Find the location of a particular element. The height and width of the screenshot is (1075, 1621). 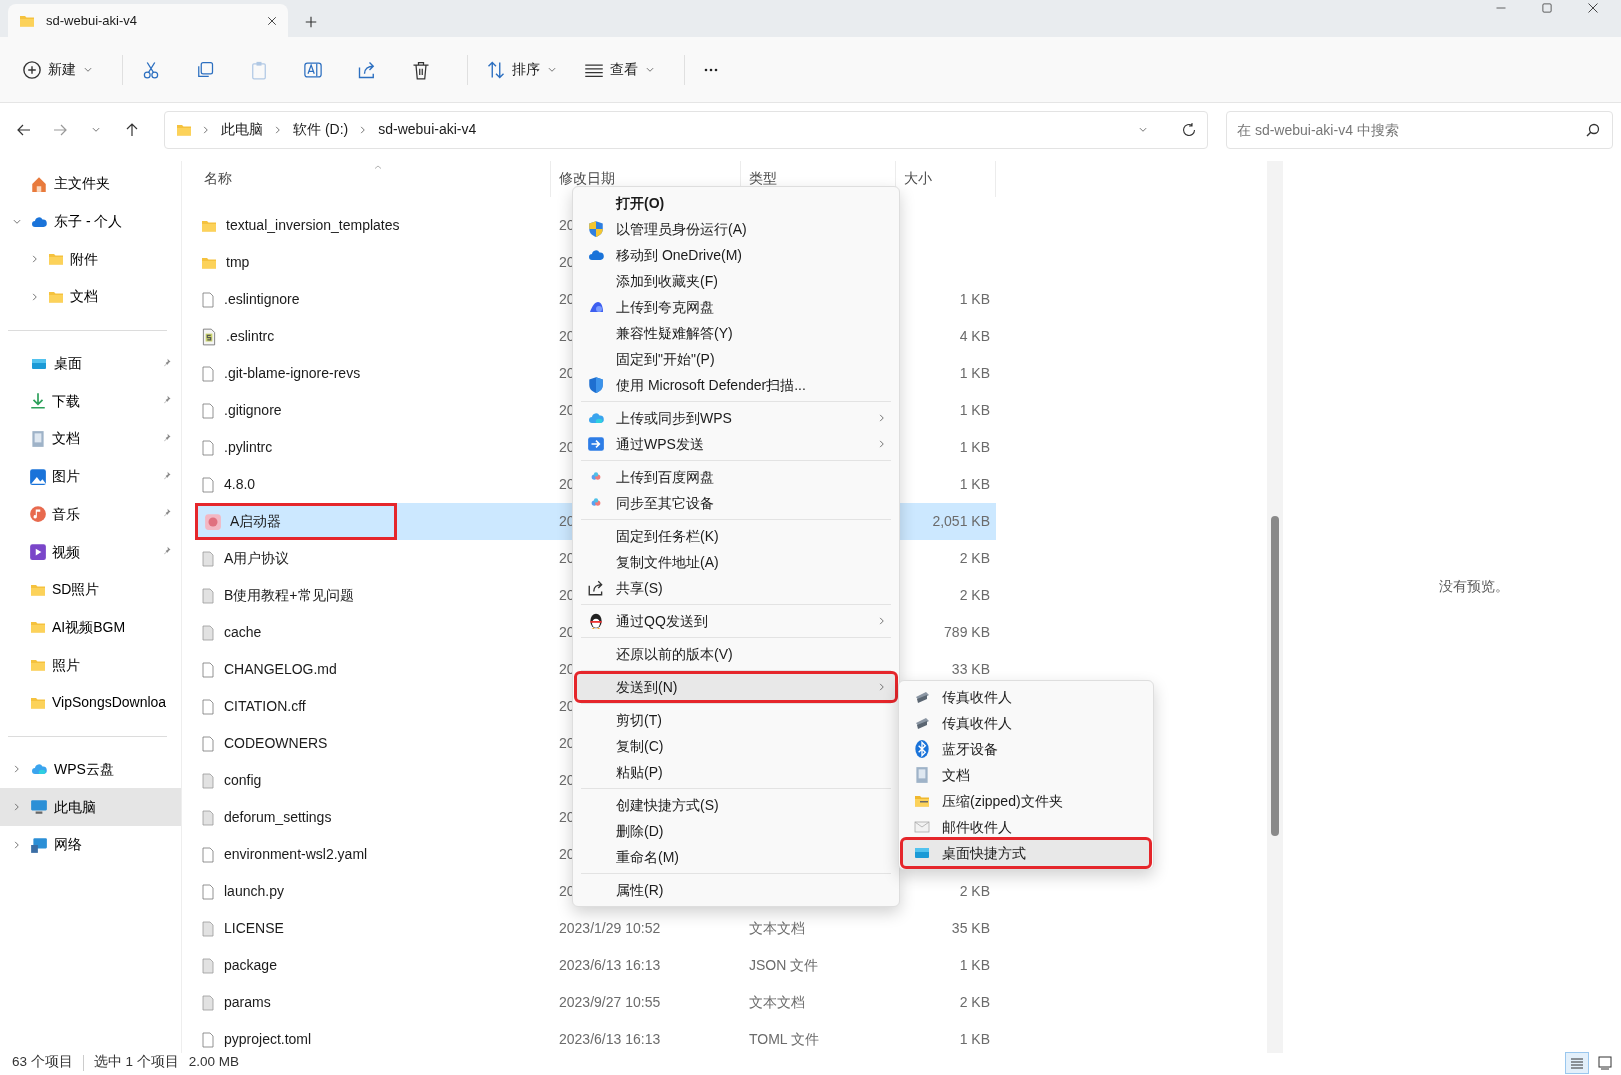

menu-item: 移动到 OneDrive(M) is located at coordinates (736, 255).